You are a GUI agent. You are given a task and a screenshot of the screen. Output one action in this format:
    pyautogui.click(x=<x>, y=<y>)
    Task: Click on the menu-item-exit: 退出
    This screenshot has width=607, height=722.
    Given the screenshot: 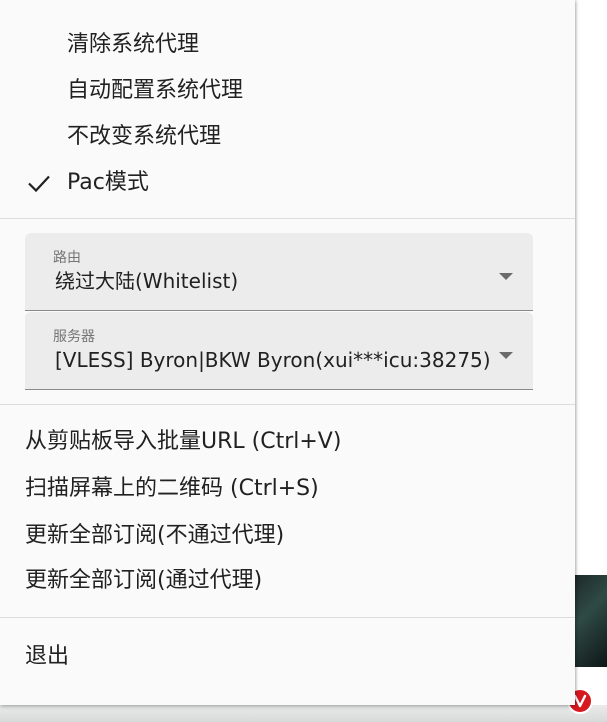 What is the action you would take?
    pyautogui.click(x=47, y=657)
    